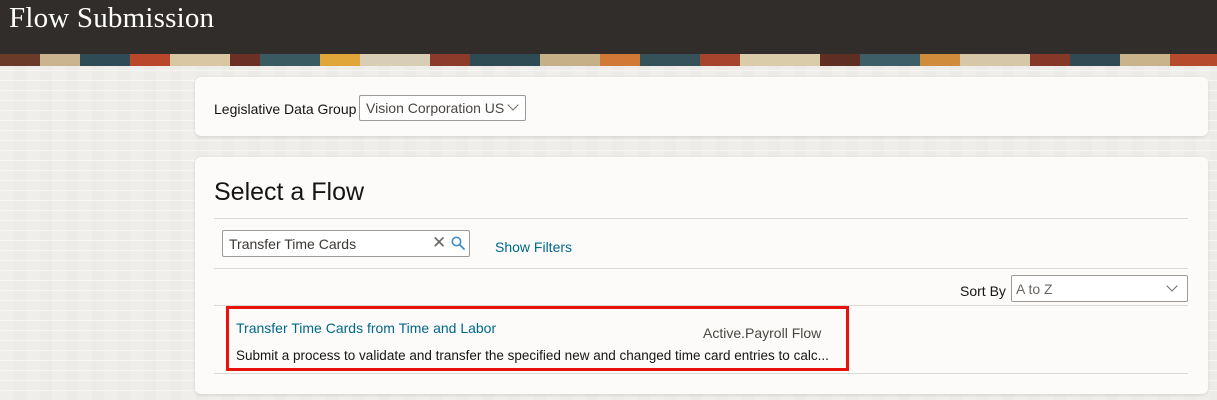 The image size is (1217, 400). Describe the element at coordinates (983, 291) in the screenshot. I see `sort-by-label: Sort By` at that location.